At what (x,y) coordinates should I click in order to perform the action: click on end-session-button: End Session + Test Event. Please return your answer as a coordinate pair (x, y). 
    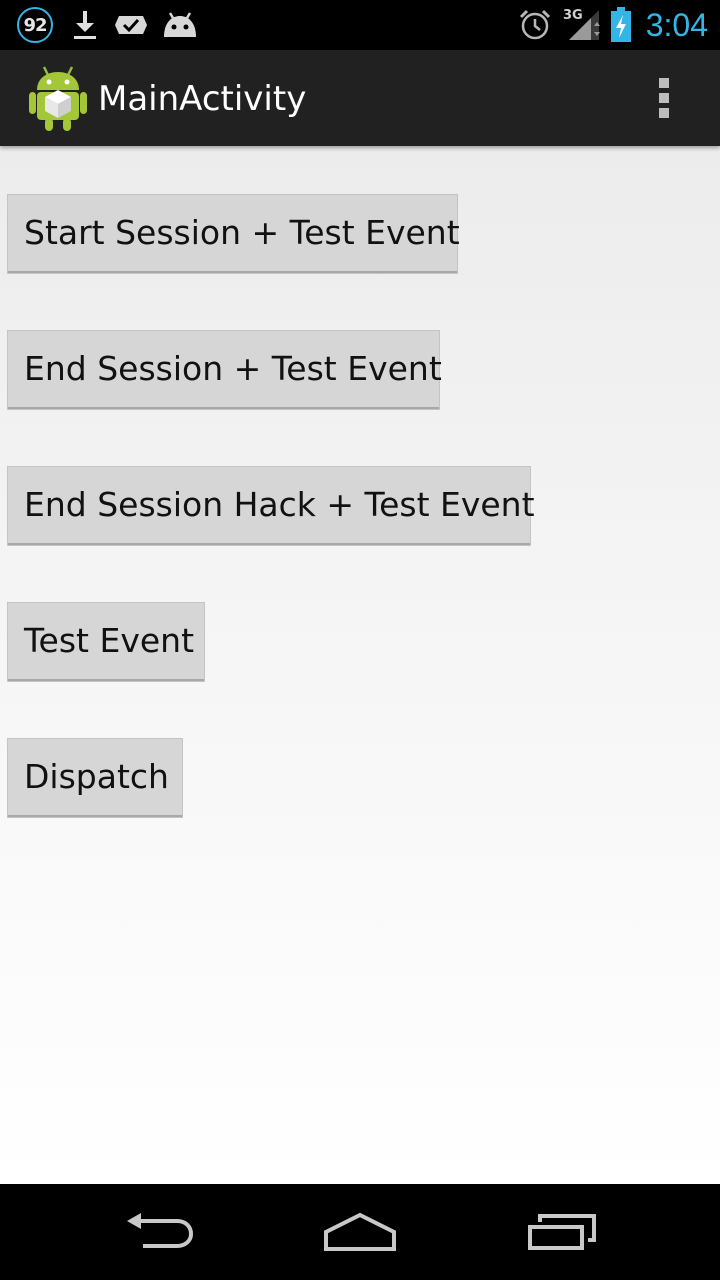
    Looking at the image, I should click on (225, 370).